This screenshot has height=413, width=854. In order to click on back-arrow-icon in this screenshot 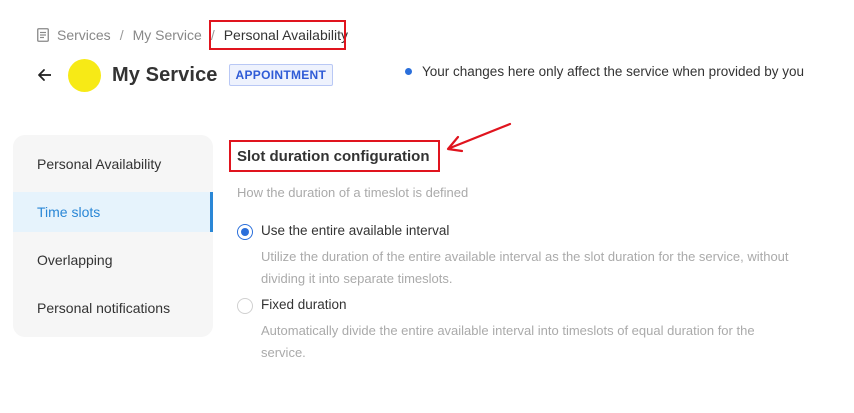, I will do `click(45, 75)`.